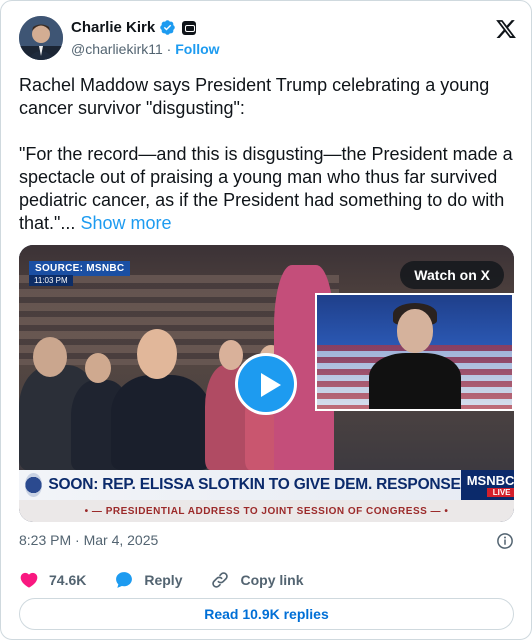  What do you see at coordinates (506, 29) in the screenshot?
I see `x-logo-icon` at bounding box center [506, 29].